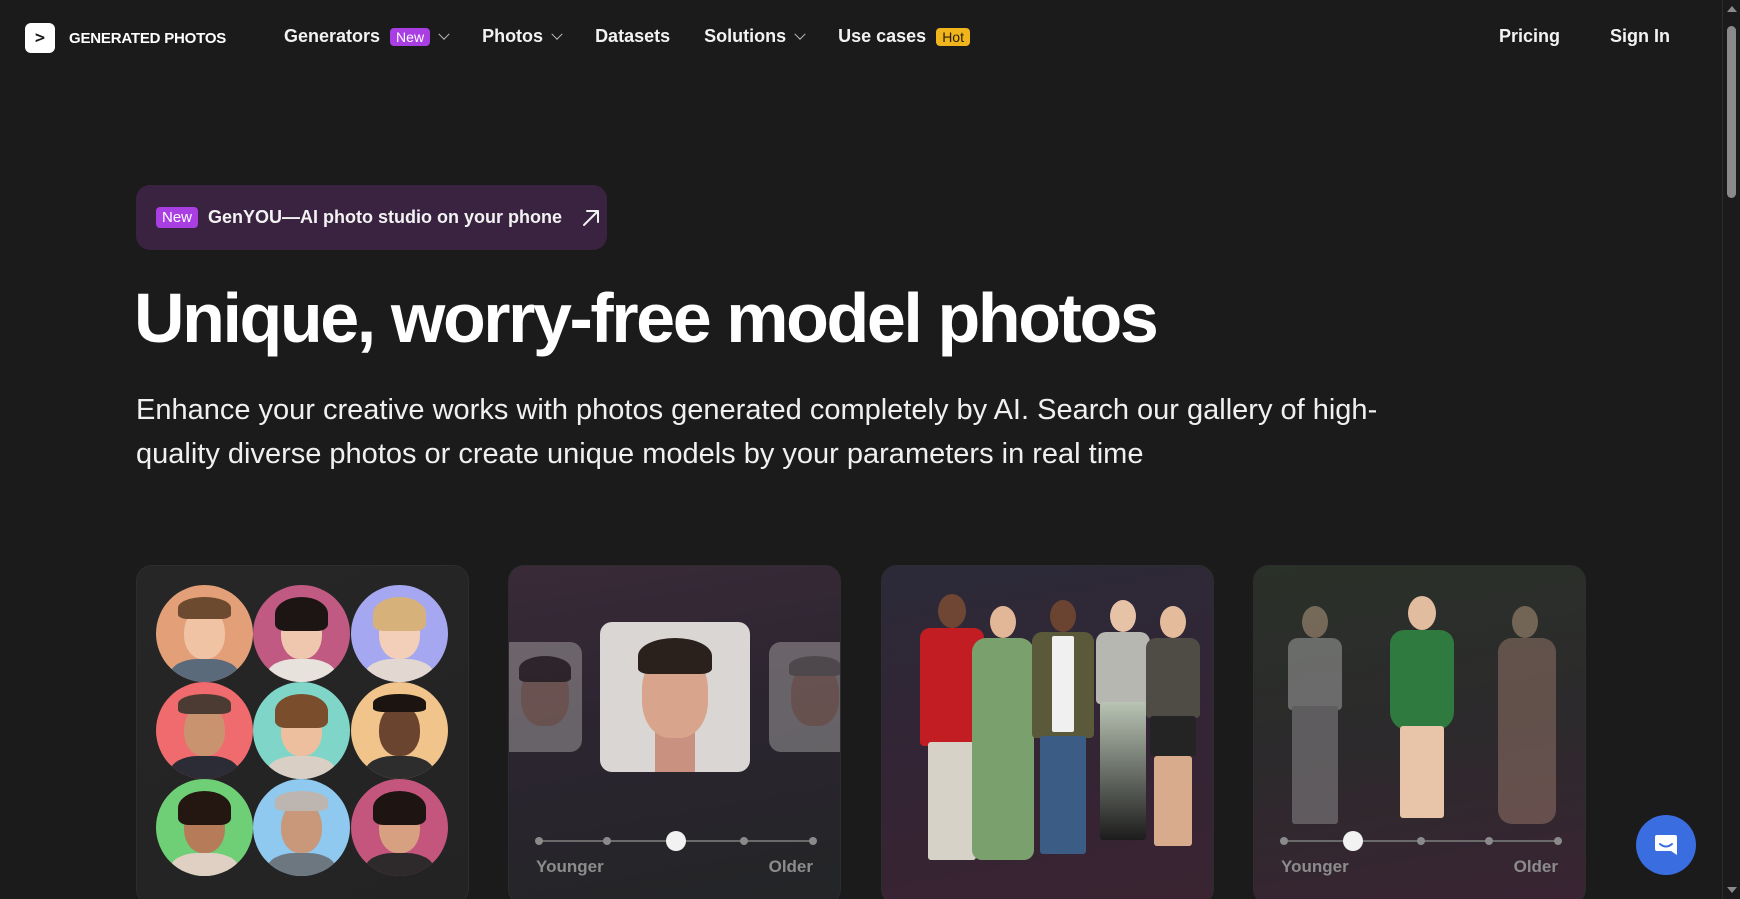 This screenshot has width=1740, height=899. What do you see at coordinates (148, 38) in the screenshot?
I see `brand-name: GENERATED PHOTOS` at bounding box center [148, 38].